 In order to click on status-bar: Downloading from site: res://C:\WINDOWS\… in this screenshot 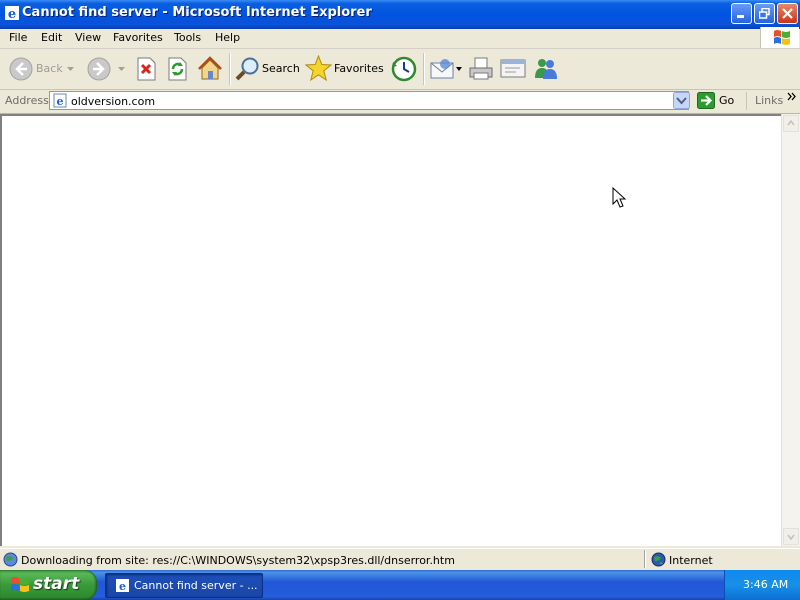, I will do `click(400, 559)`.